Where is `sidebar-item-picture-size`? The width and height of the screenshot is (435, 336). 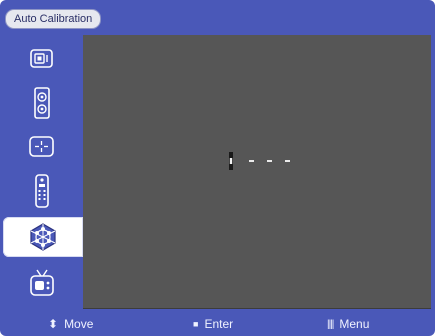
sidebar-item-picture-size is located at coordinates (41, 59).